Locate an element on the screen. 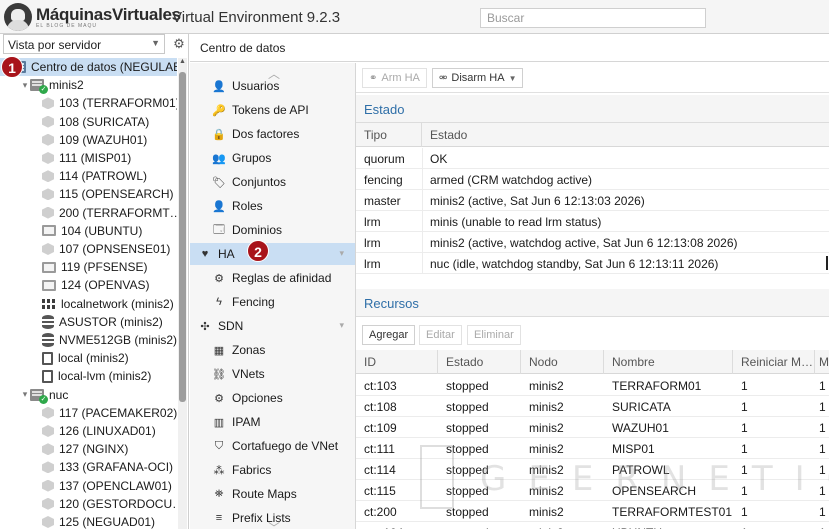 Image resolution: width=829 pixels, height=529 pixels. nav-item: ⛓ VNets is located at coordinates (272, 374).